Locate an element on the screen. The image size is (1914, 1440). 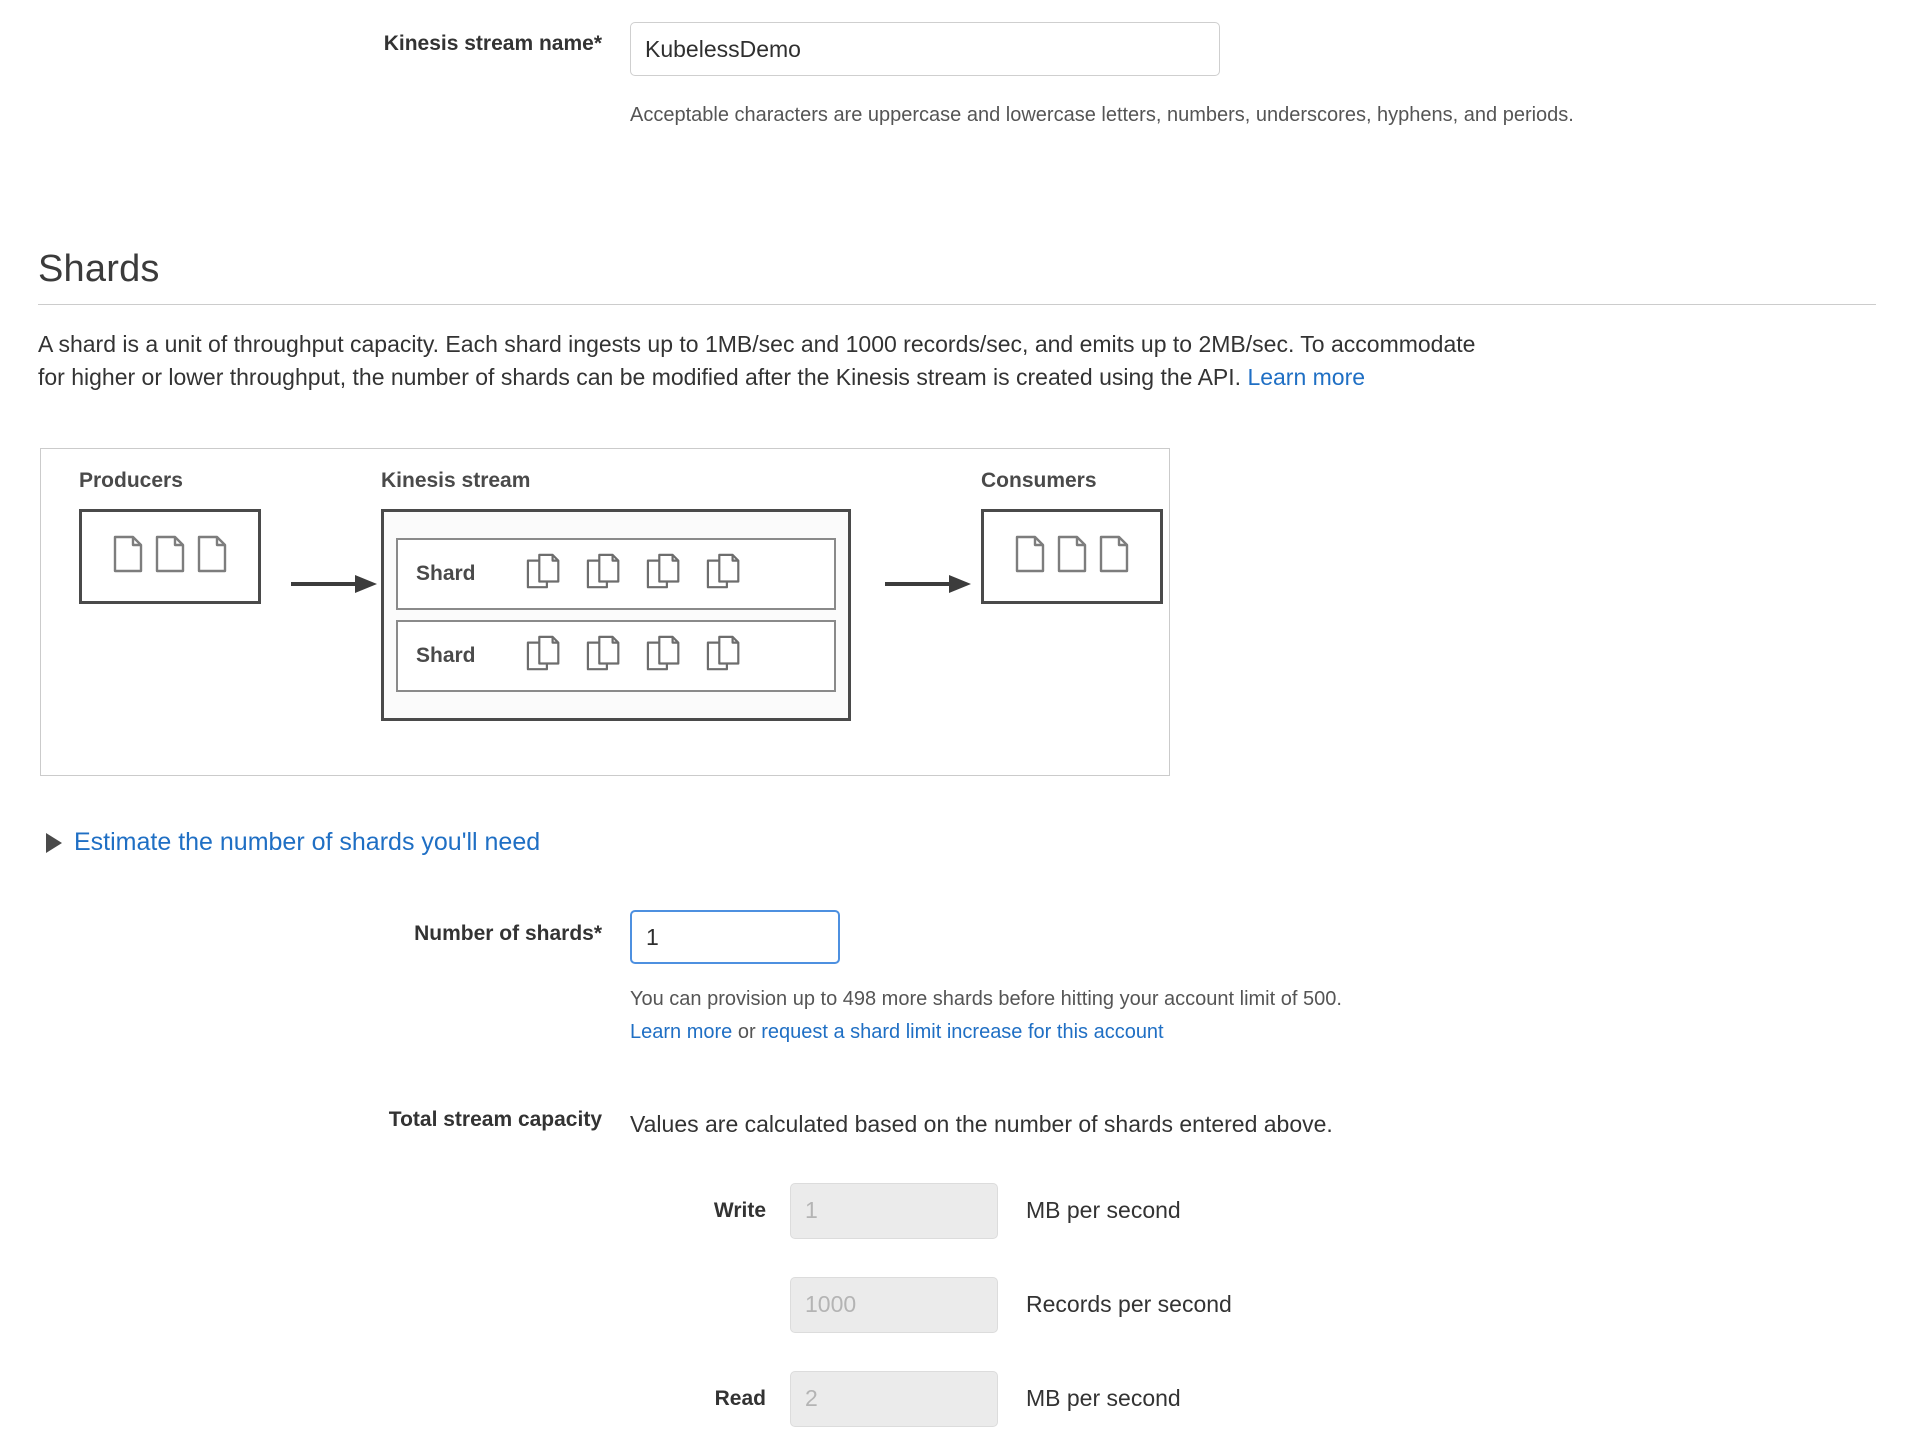
consumers-group: Consumers is located at coordinates (1072, 536).